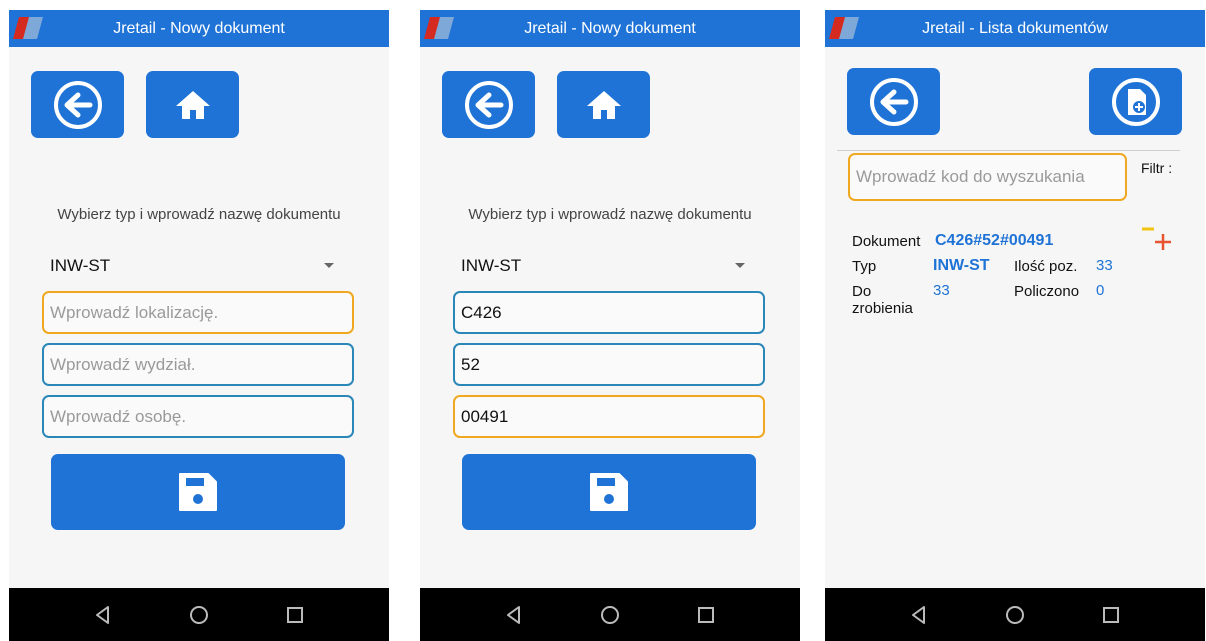 The width and height of the screenshot is (1206, 641). What do you see at coordinates (882, 308) in the screenshot?
I see `todo-label-line2: zrobienia` at bounding box center [882, 308].